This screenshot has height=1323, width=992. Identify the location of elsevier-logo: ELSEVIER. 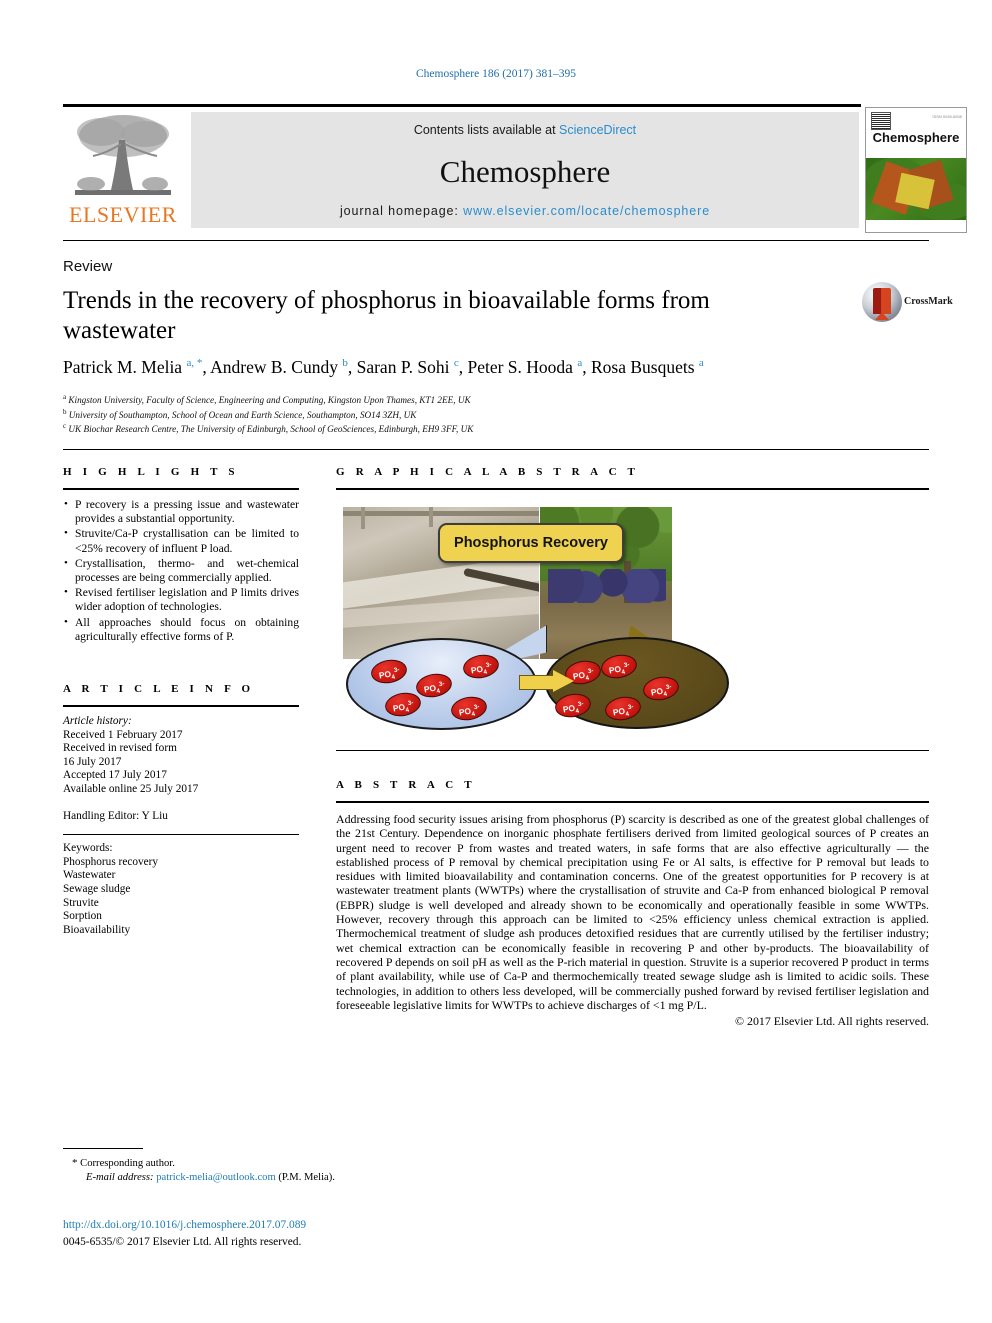
(123, 169).